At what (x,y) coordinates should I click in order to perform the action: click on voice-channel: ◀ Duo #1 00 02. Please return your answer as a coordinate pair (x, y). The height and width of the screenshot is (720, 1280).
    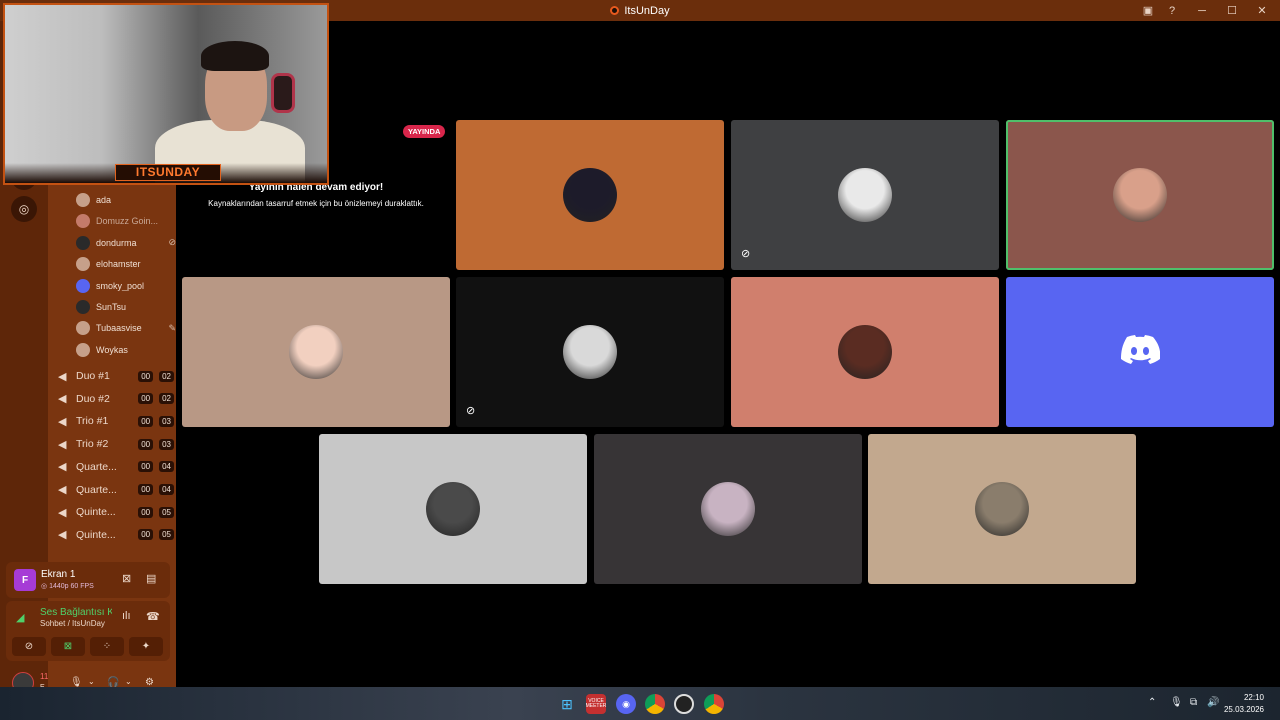
    Looking at the image, I should click on (116, 376).